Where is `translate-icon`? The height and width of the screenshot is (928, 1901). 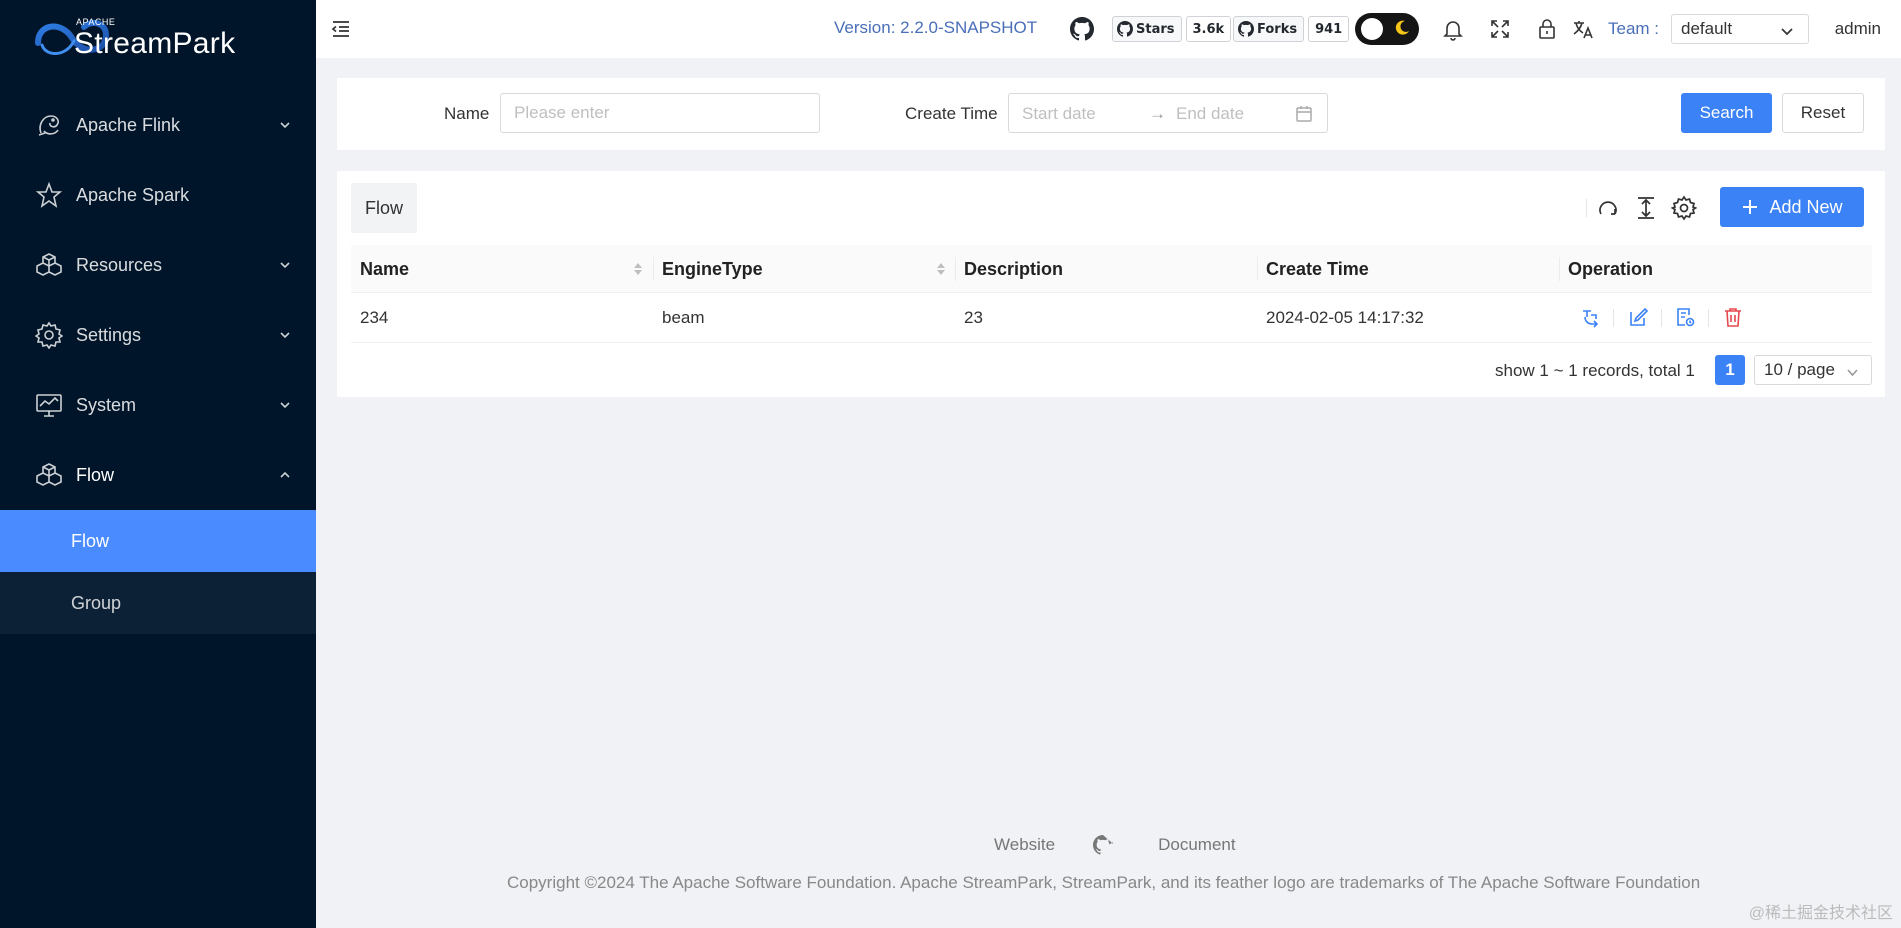
translate-icon is located at coordinates (1583, 29).